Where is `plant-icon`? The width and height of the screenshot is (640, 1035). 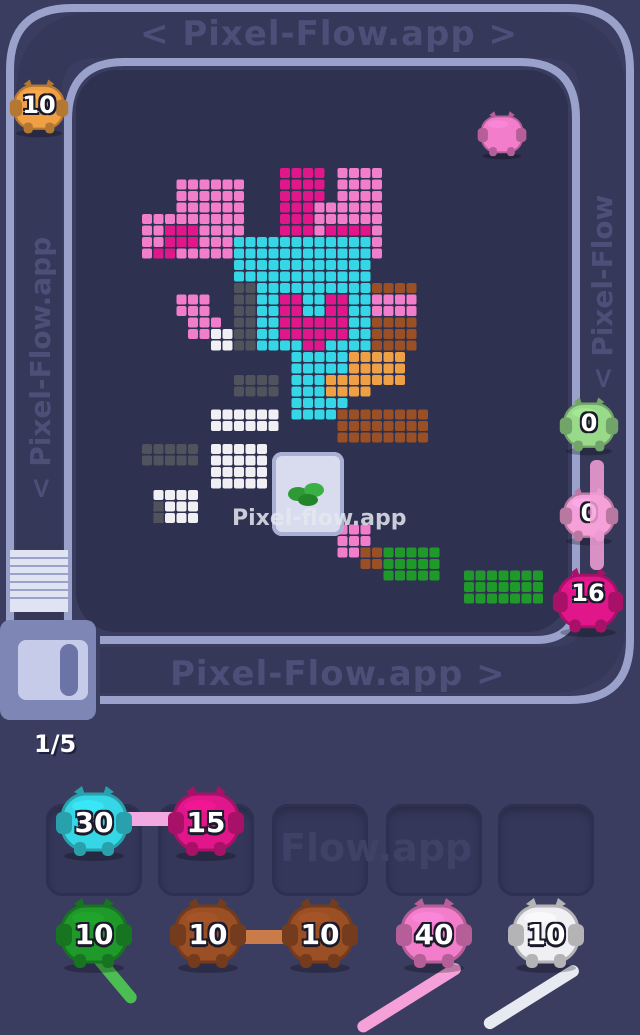 plant-icon is located at coordinates (308, 493).